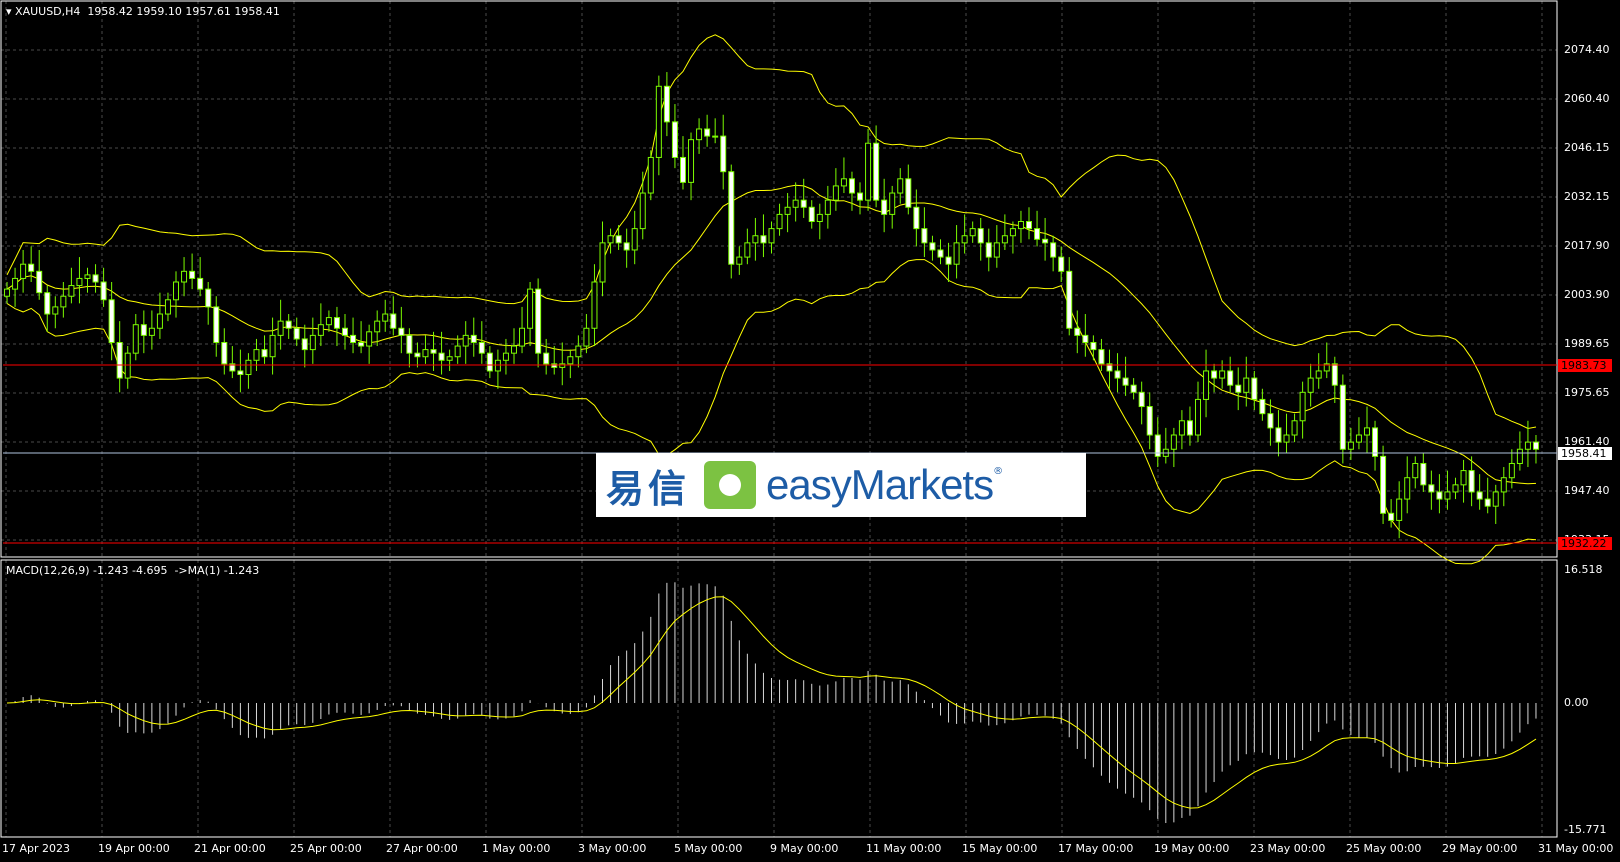  What do you see at coordinates (648, 488) in the screenshot?
I see `logo-chinese-text: 易信` at bounding box center [648, 488].